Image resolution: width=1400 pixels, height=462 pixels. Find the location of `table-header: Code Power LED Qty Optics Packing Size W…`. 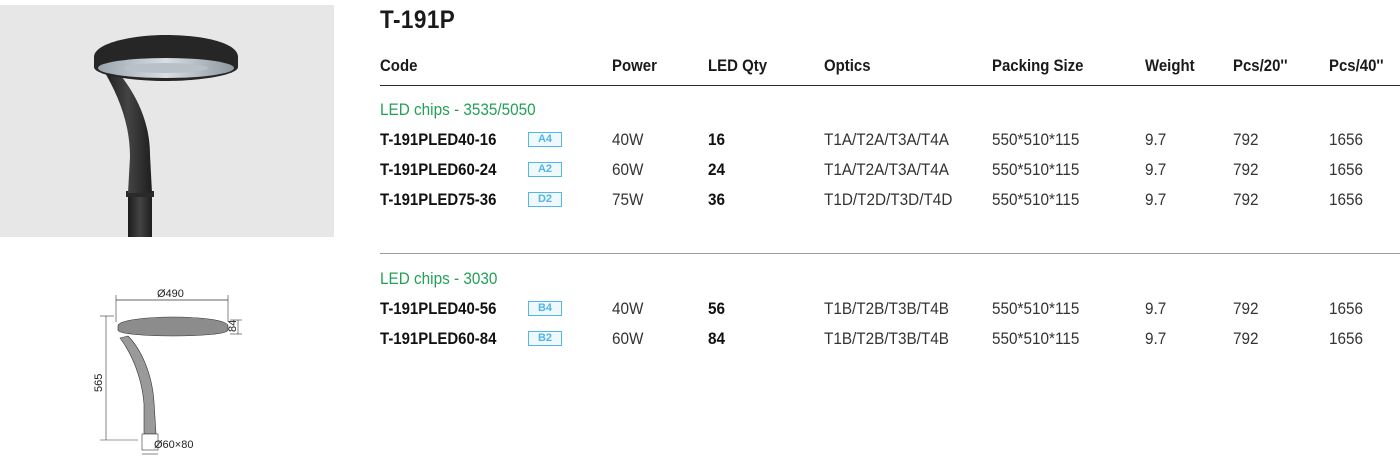

table-header: Code Power LED Qty Optics Packing Size W… is located at coordinates (700, 67).